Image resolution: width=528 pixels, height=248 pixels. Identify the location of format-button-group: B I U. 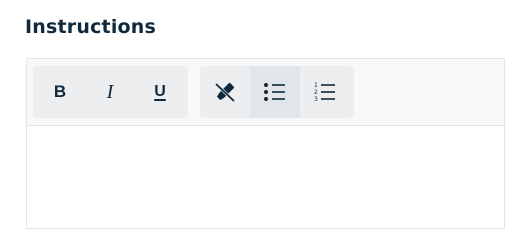
(110, 92).